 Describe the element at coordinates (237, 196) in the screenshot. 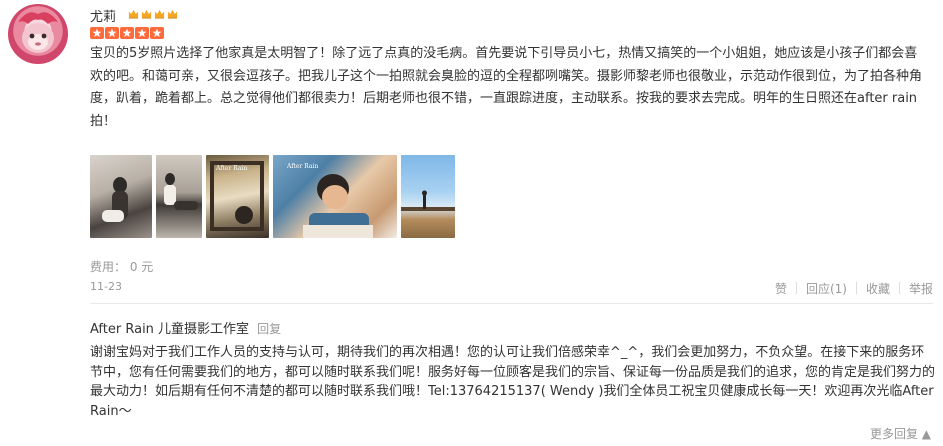

I see `review-photo-3: After Rain` at that location.